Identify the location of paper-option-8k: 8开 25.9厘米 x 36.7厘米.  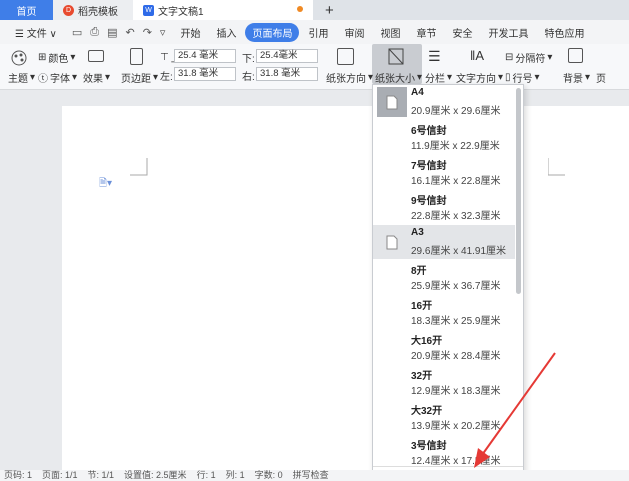
(444, 277).